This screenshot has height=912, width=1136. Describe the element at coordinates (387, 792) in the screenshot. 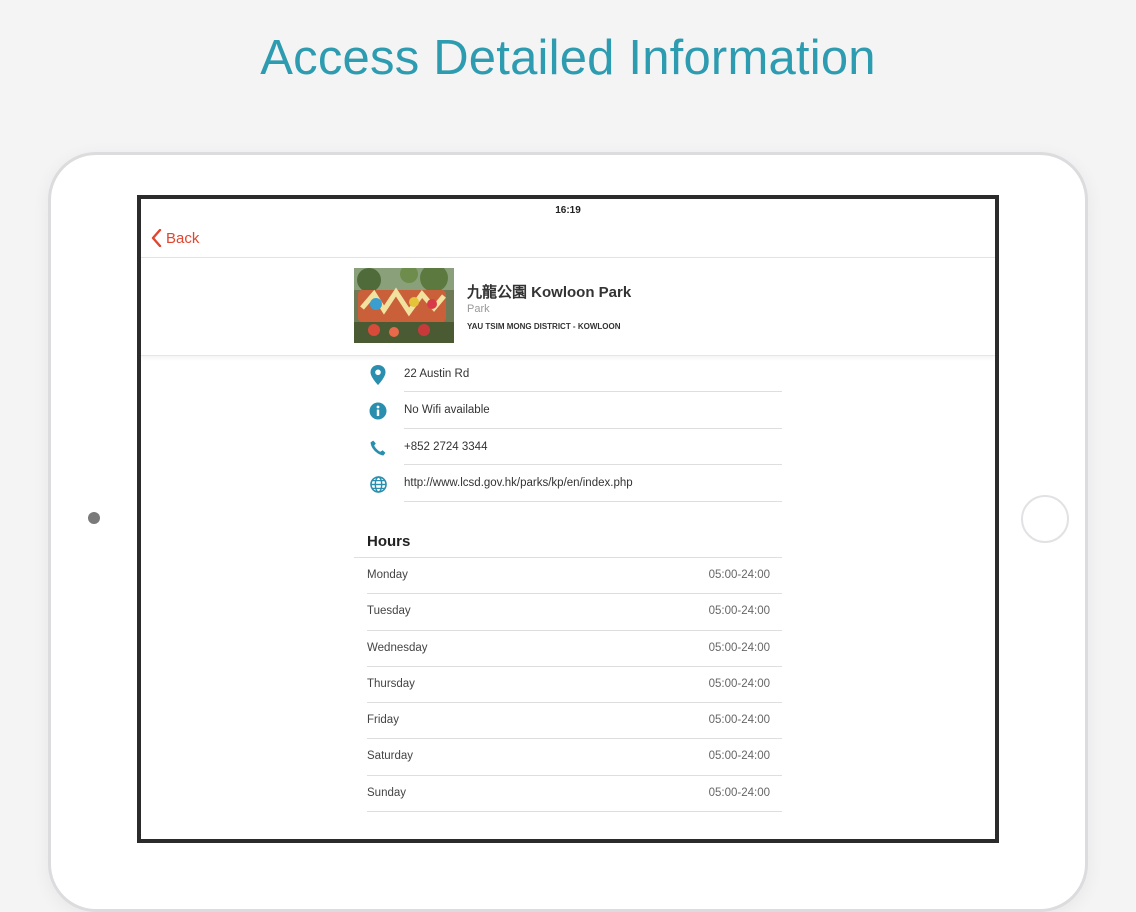

I see `hours-day: Sunday` at that location.